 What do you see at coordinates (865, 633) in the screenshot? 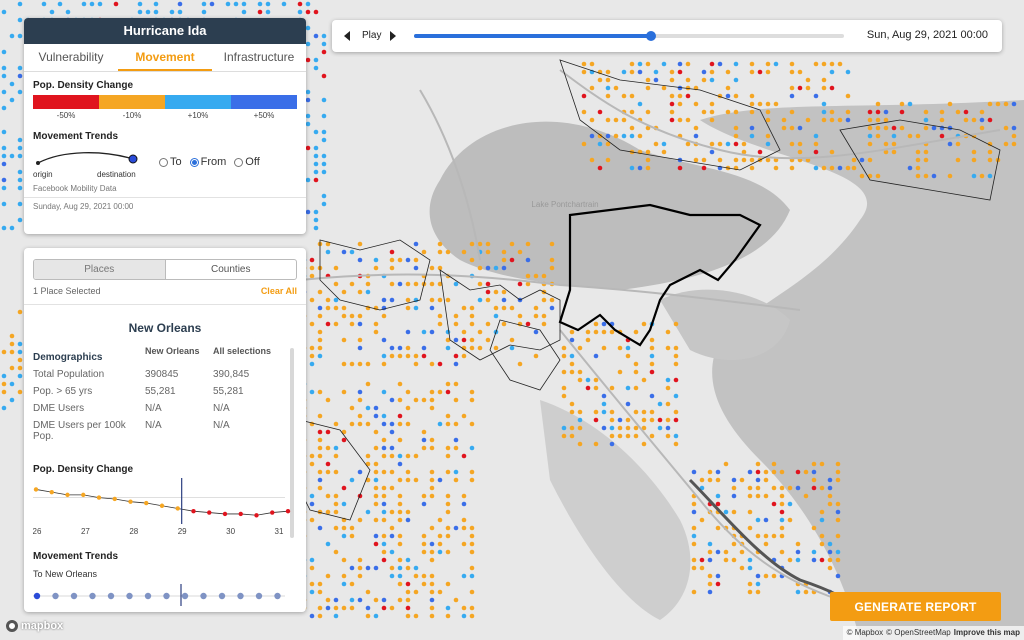
I see `attribution-mapbox: © Mapbox` at bounding box center [865, 633].